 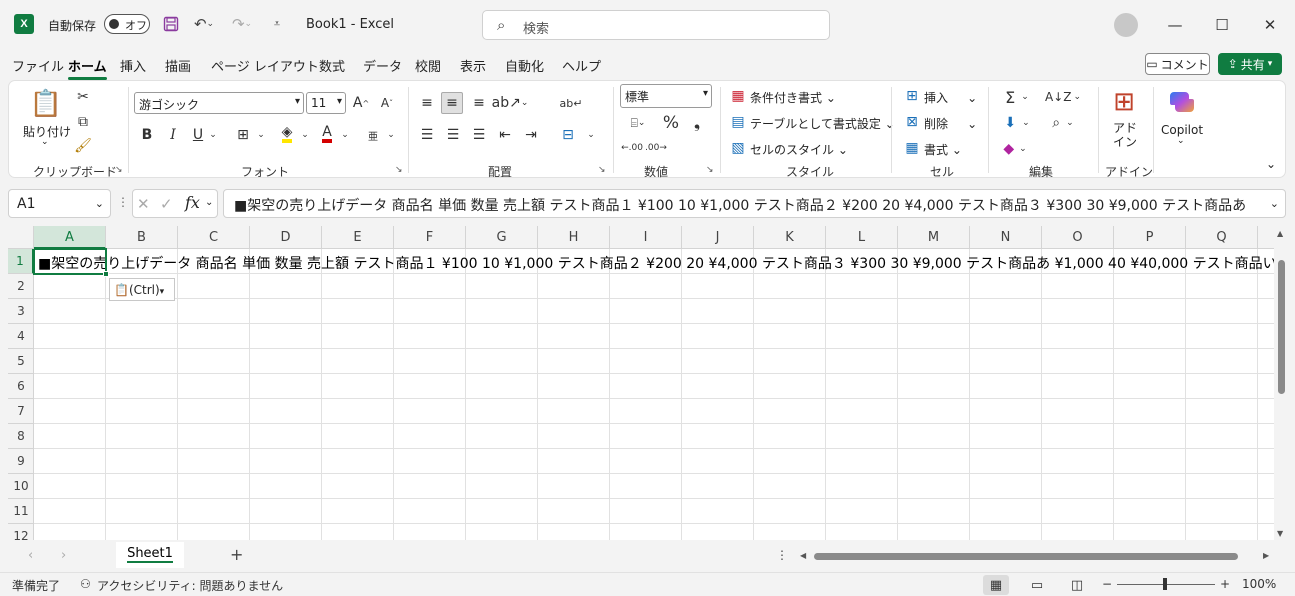 What do you see at coordinates (85, 584) in the screenshot?
I see `accessibility-icon: ⚇` at bounding box center [85, 584].